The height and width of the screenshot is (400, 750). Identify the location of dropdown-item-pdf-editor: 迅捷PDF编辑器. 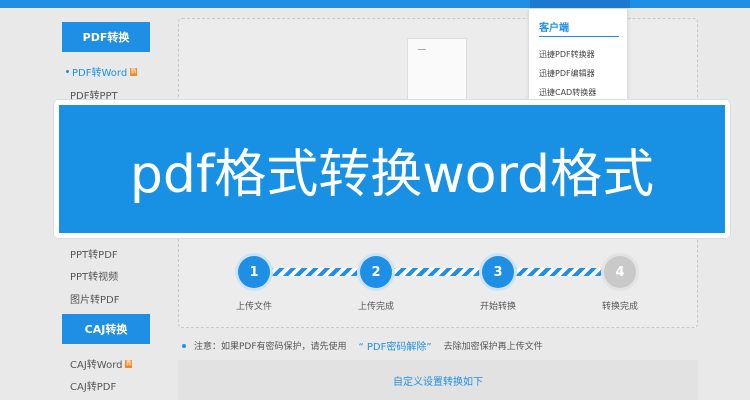
(567, 73).